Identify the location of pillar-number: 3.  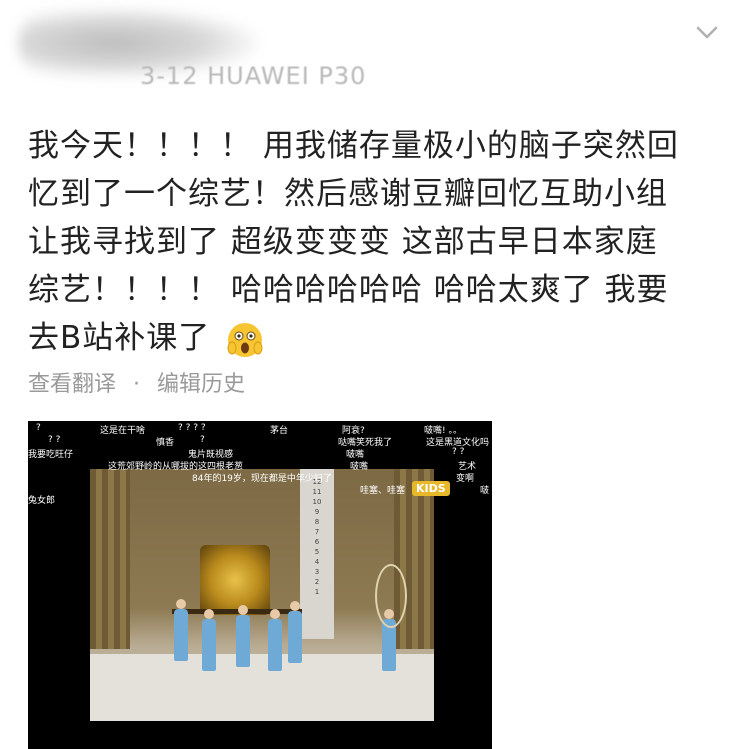
(317, 572).